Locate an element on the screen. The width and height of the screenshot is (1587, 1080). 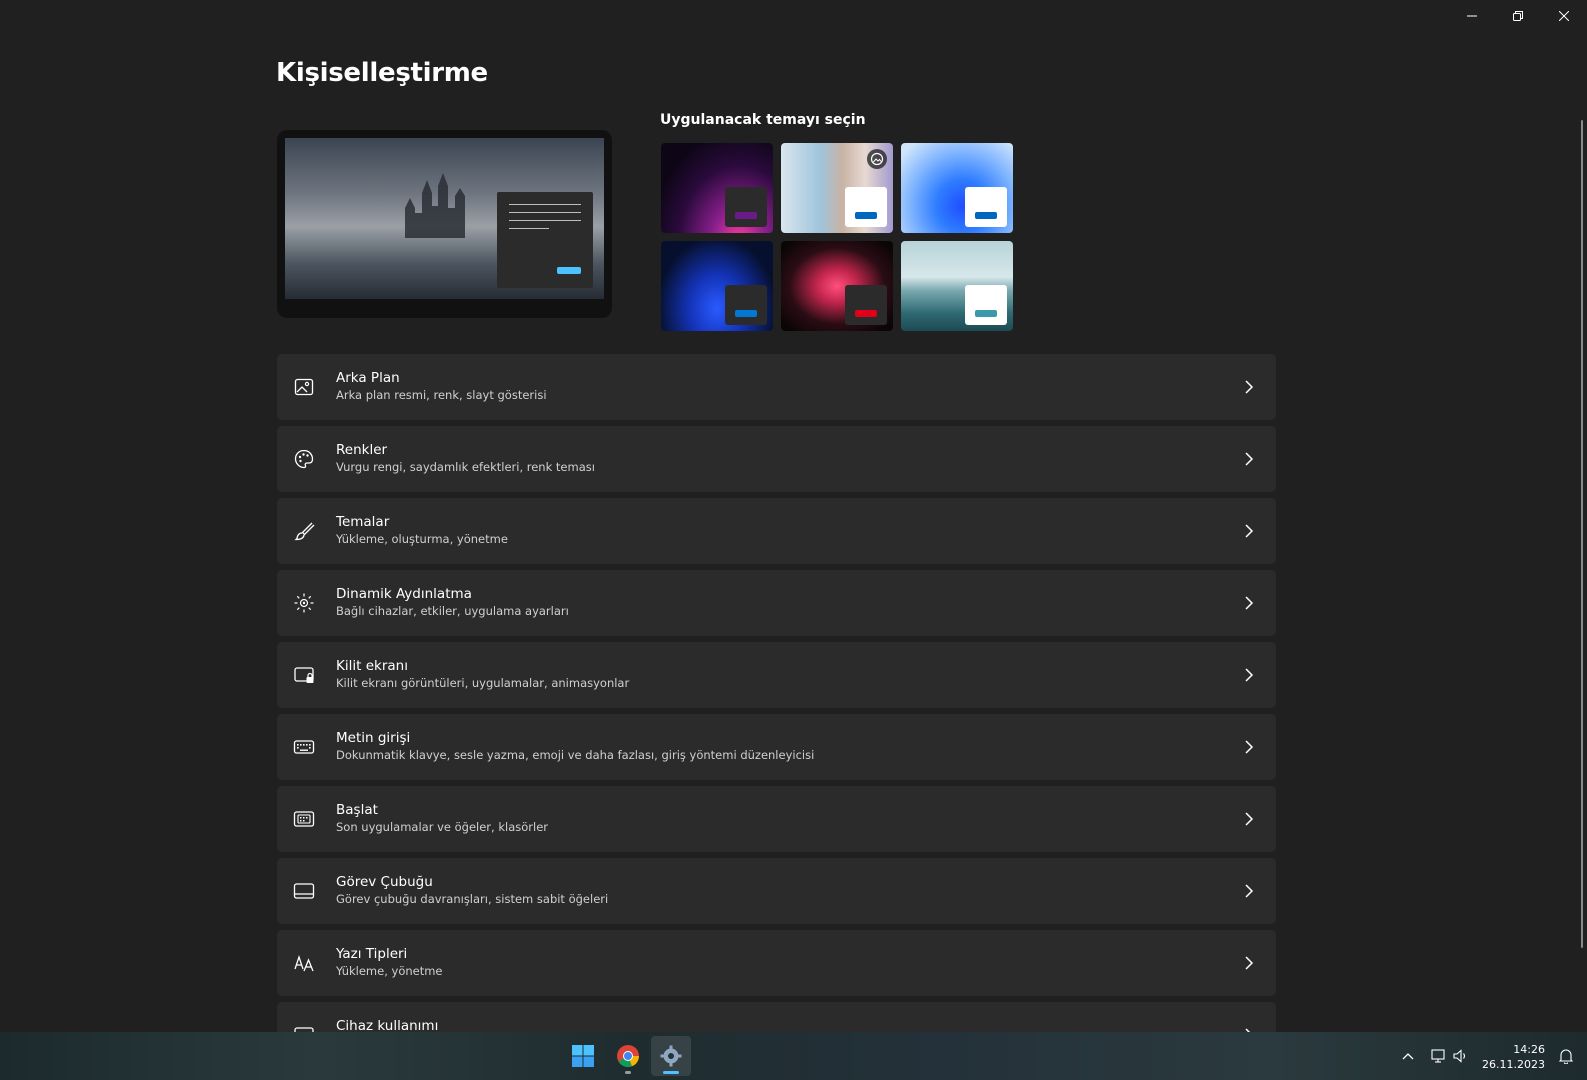
close-button is located at coordinates (1564, 16).